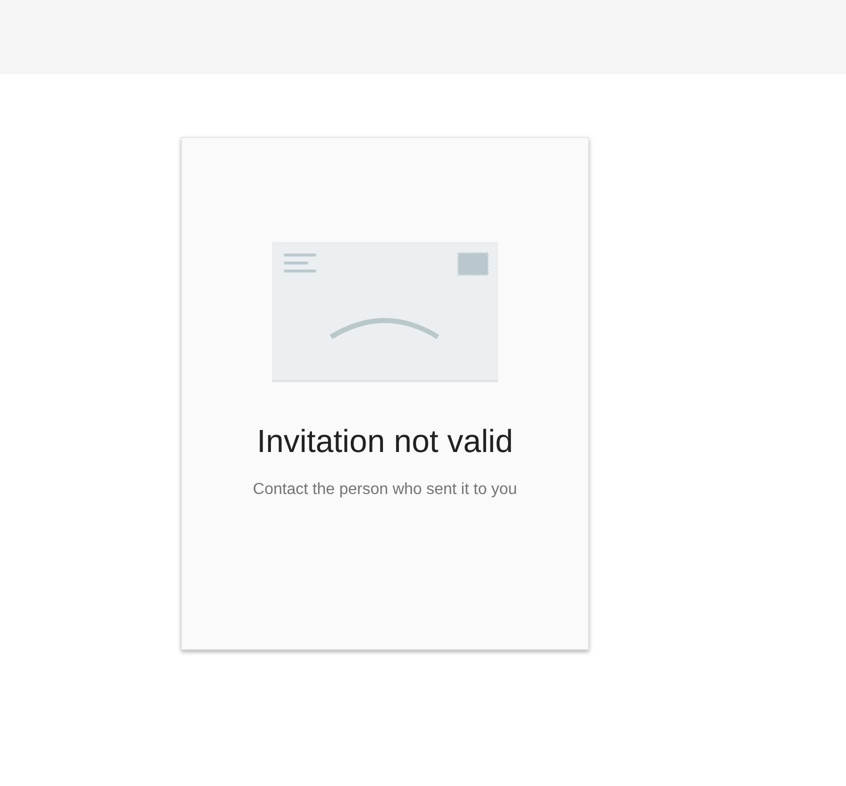 The width and height of the screenshot is (846, 786). Describe the element at coordinates (385, 441) in the screenshot. I see `error-title: Invitation not valid` at that location.